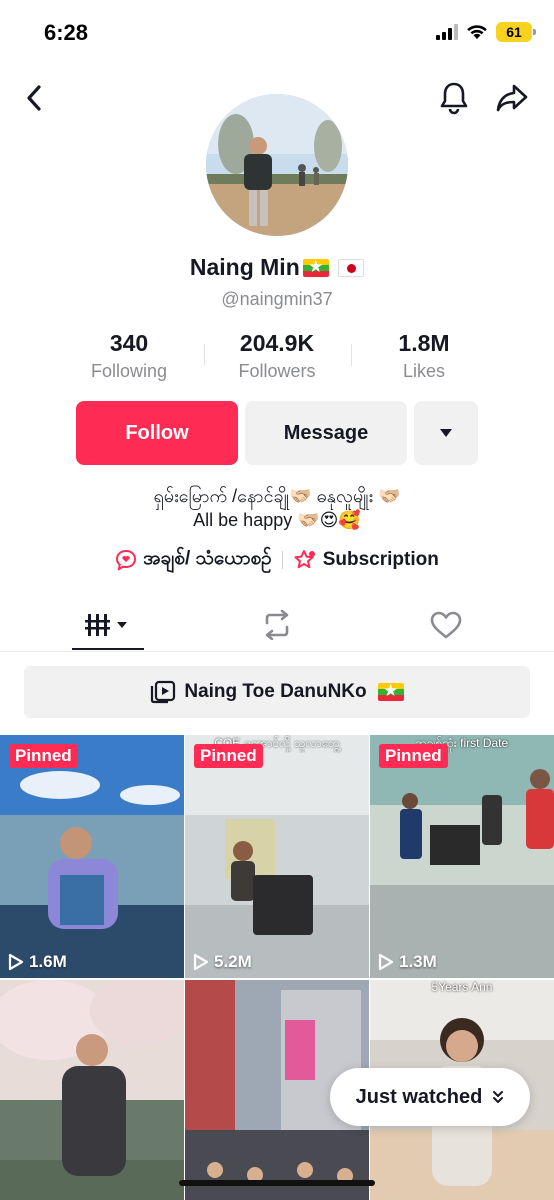 This screenshot has height=1200, width=554. What do you see at coordinates (129, 343) in the screenshot?
I see `stat-value: 340` at bounding box center [129, 343].